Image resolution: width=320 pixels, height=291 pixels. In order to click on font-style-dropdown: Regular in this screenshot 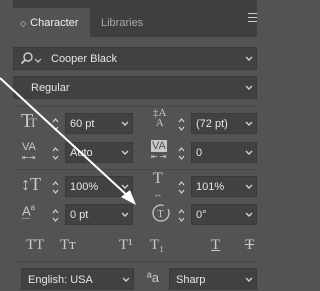, I will do `click(135, 87)`.